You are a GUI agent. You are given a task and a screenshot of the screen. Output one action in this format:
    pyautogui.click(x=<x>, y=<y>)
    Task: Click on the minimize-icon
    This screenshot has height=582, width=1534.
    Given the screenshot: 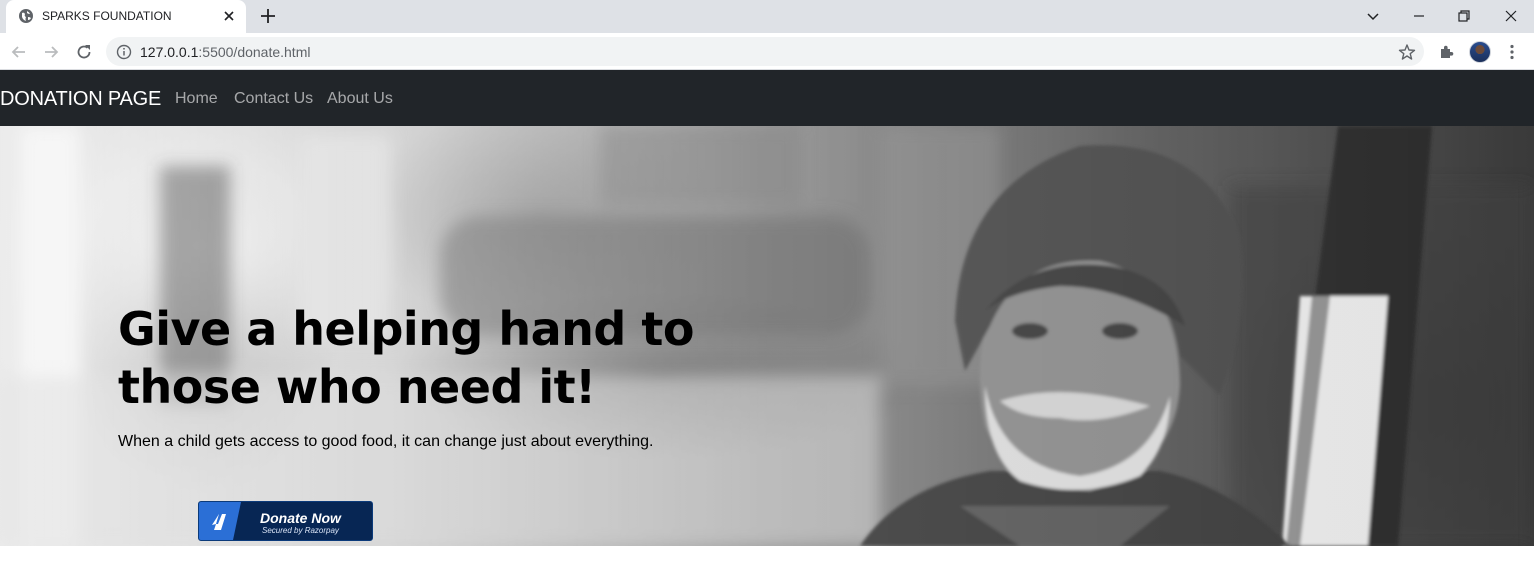 What is the action you would take?
    pyautogui.click(x=1419, y=16)
    